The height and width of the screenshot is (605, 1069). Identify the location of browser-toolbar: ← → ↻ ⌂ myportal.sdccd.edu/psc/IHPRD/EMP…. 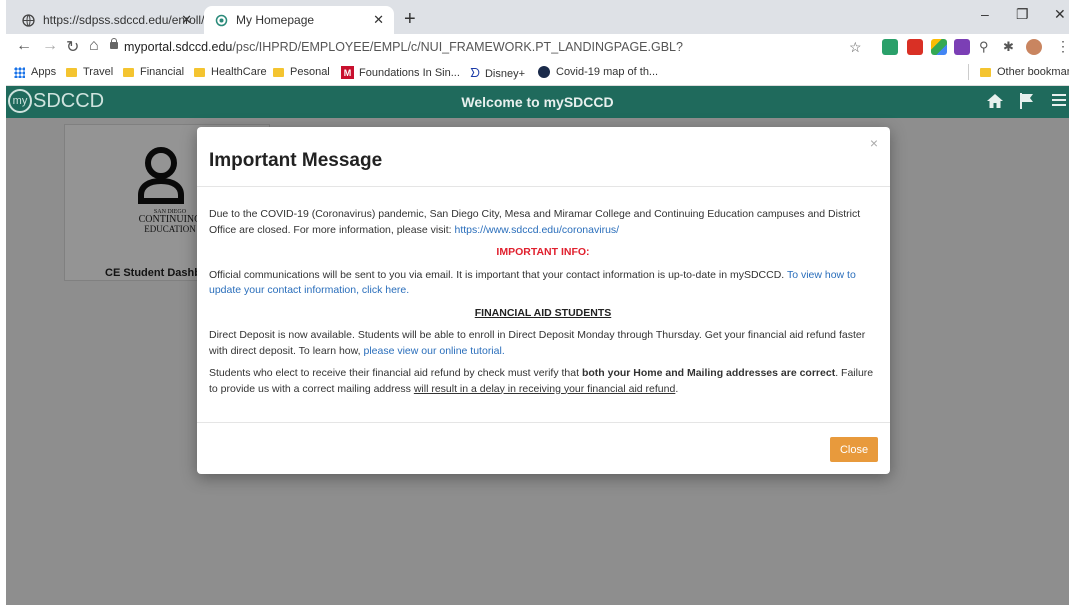
(537, 47).